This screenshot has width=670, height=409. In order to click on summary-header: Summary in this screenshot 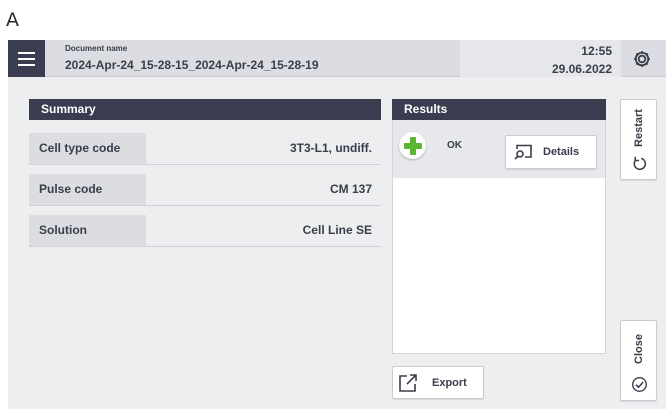, I will do `click(205, 109)`.